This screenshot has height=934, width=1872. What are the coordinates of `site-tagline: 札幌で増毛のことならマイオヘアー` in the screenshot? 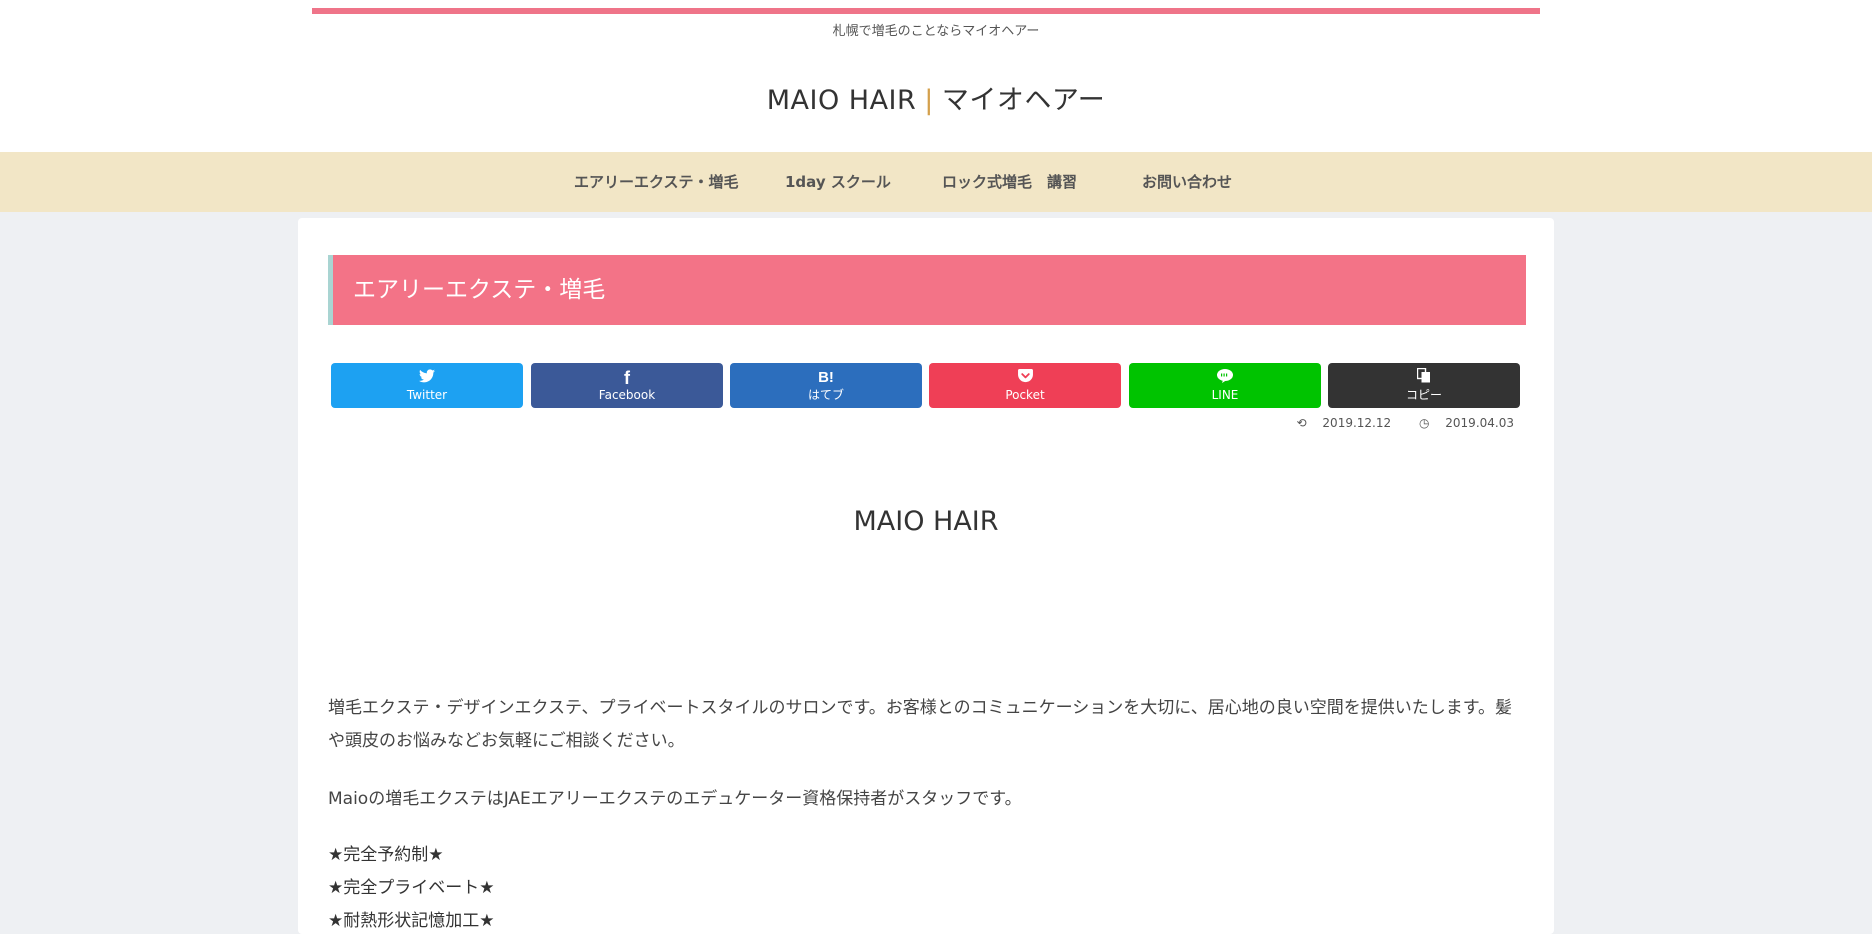 It's located at (936, 31).